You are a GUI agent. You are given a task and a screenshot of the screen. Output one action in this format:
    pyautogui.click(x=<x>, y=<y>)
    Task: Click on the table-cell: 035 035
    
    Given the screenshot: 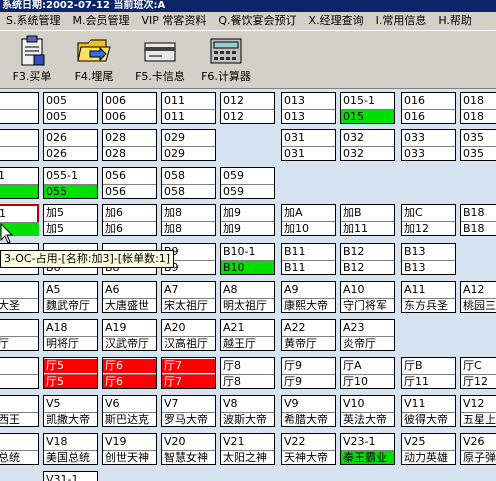 What is the action you would take?
    pyautogui.click(x=478, y=145)
    